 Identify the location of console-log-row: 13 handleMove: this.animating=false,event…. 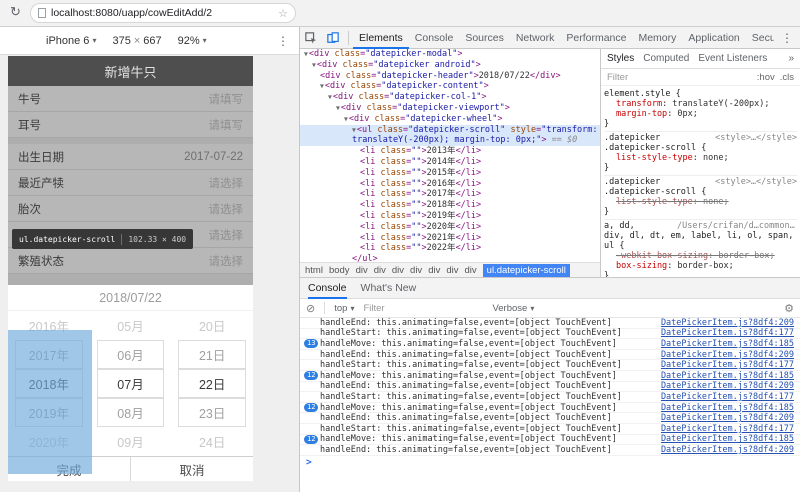
(550, 344).